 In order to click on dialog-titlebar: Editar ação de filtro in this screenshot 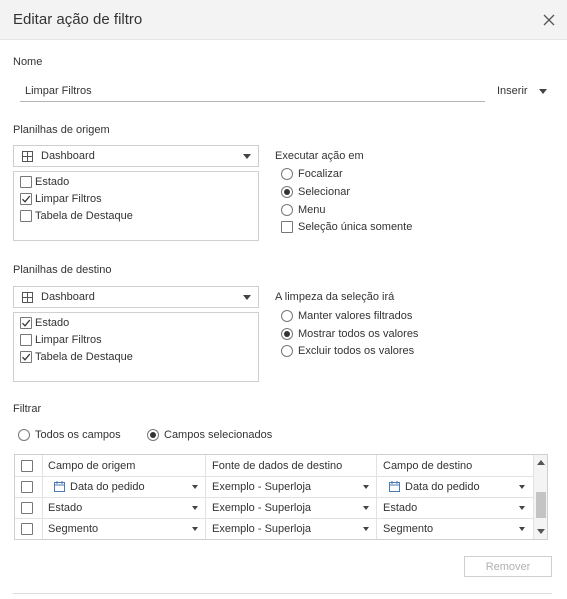, I will do `click(283, 20)`.